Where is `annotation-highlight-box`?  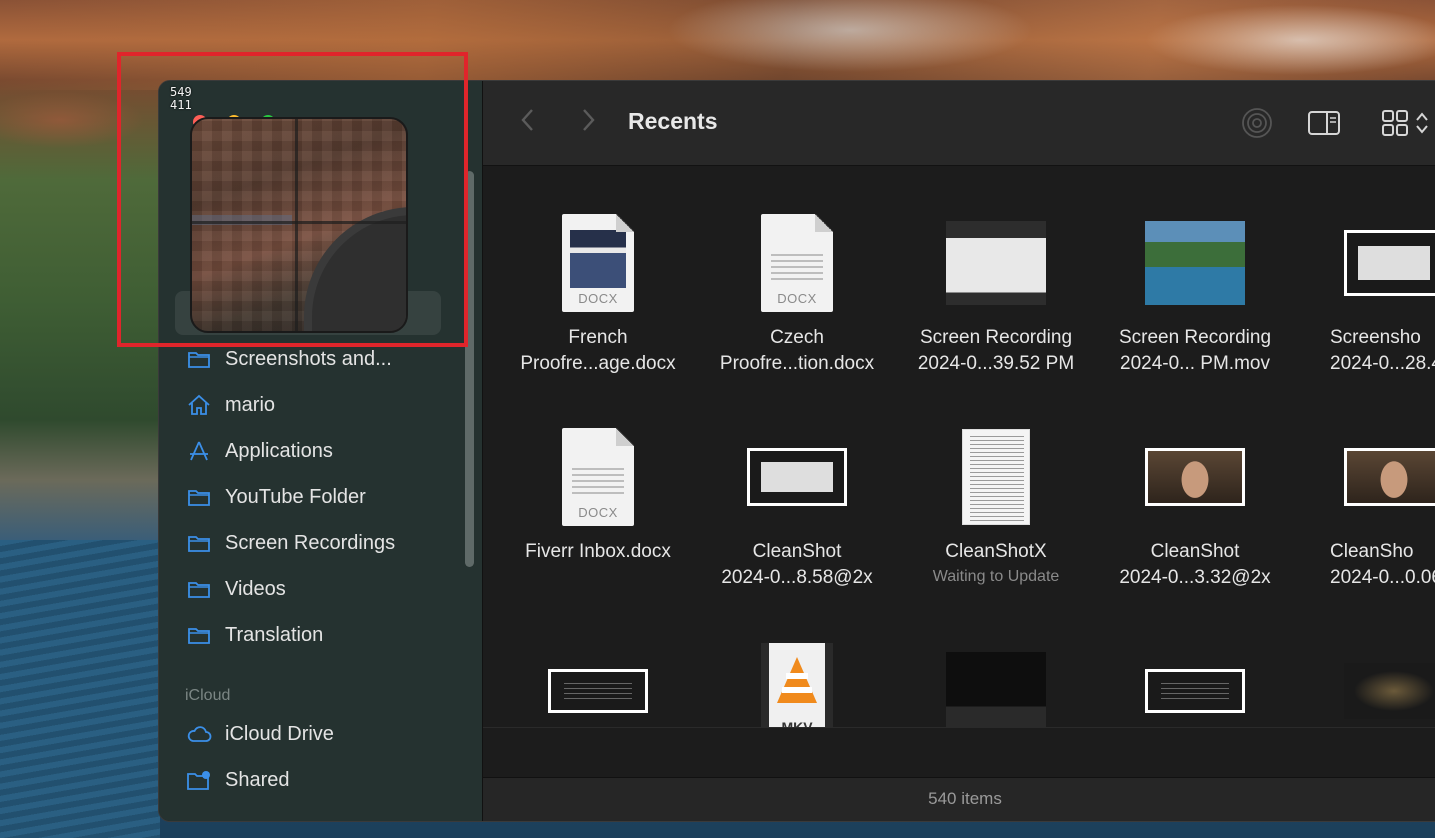
annotation-highlight-box is located at coordinates (292, 199).